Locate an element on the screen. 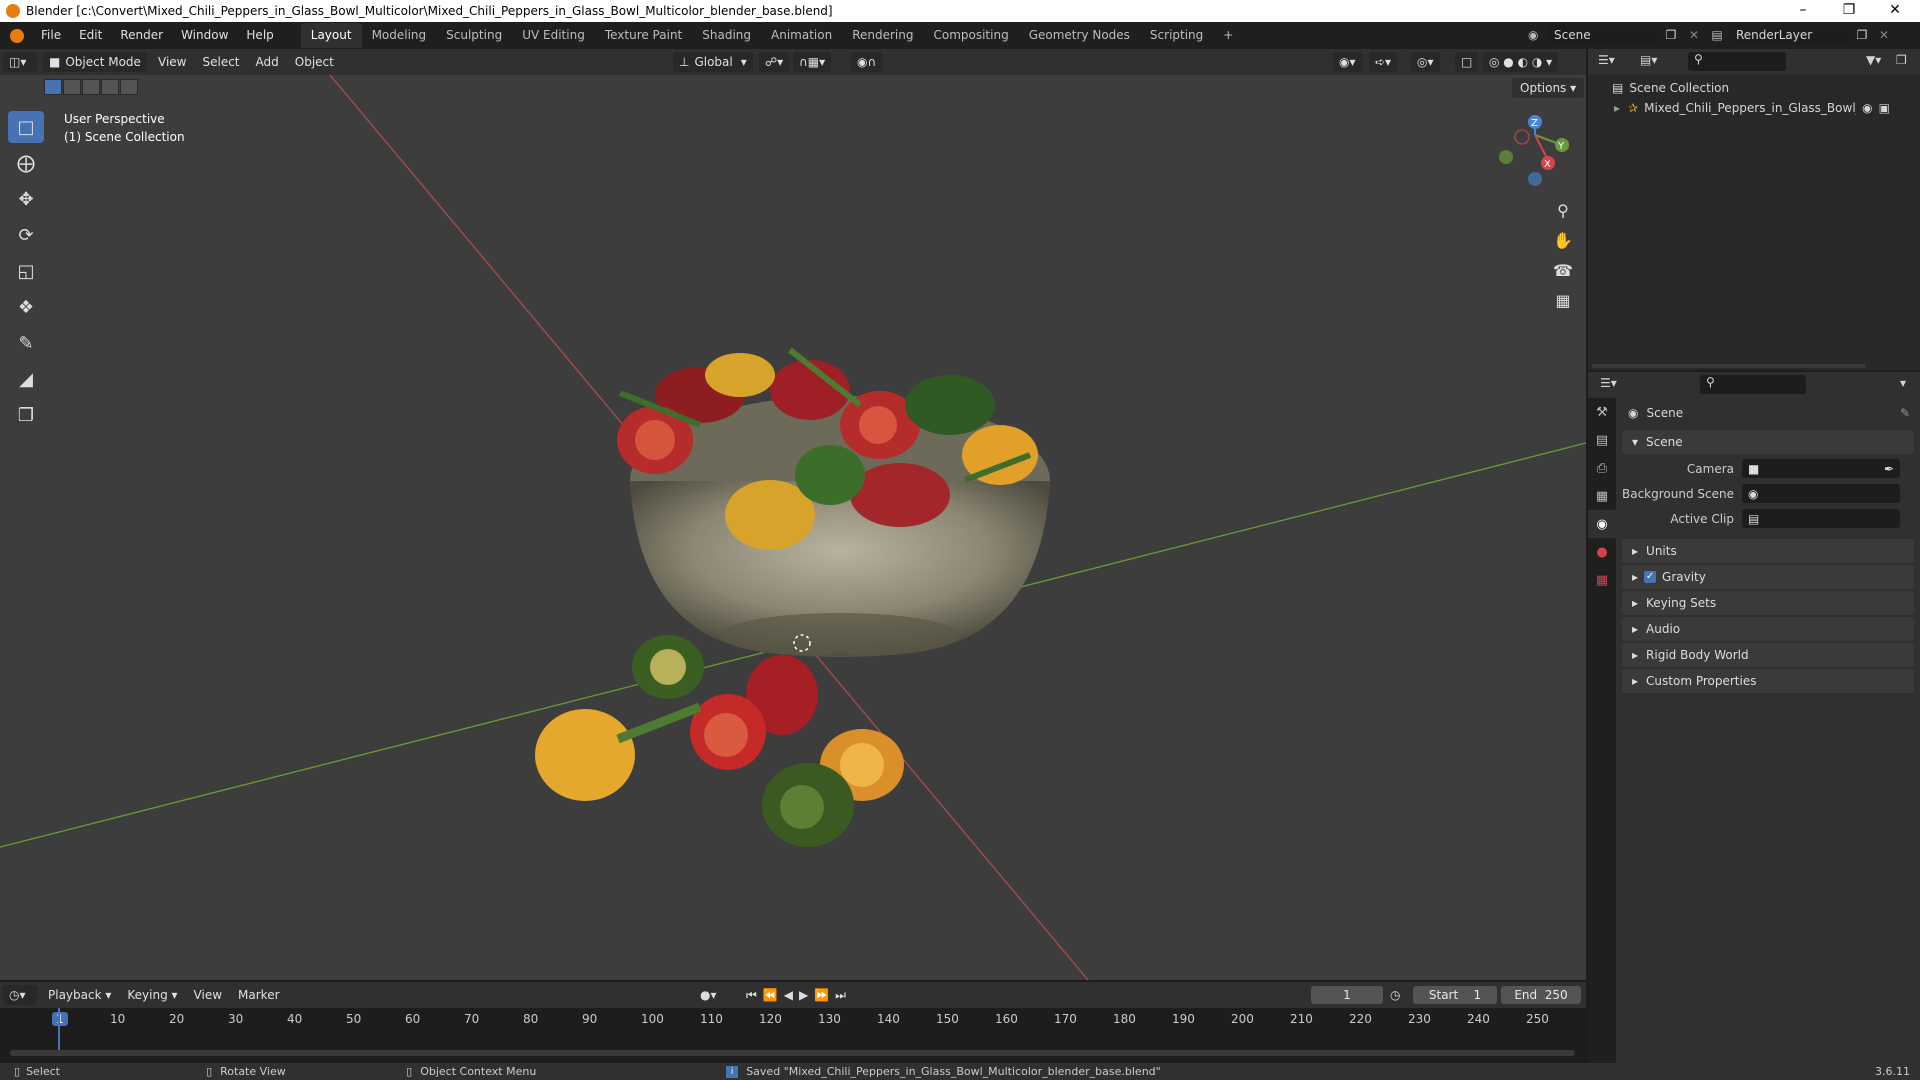 This screenshot has width=1920, height=1080. menu-keying: Keying ▾ is located at coordinates (152, 995).